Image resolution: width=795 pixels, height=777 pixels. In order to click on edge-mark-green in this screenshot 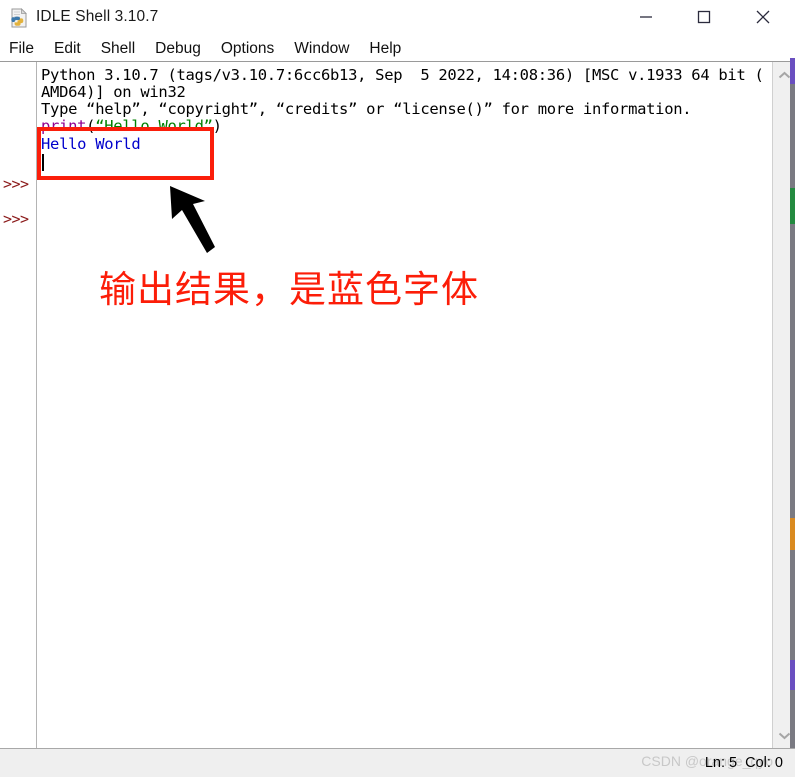, I will do `click(792, 206)`.